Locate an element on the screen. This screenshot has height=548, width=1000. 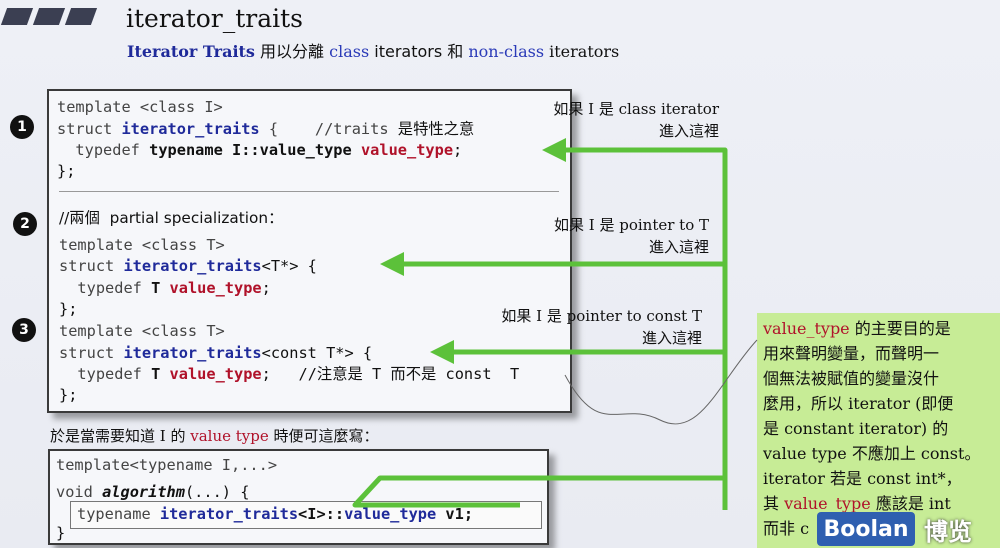
boolan-logo: Boolan is located at coordinates (866, 529).